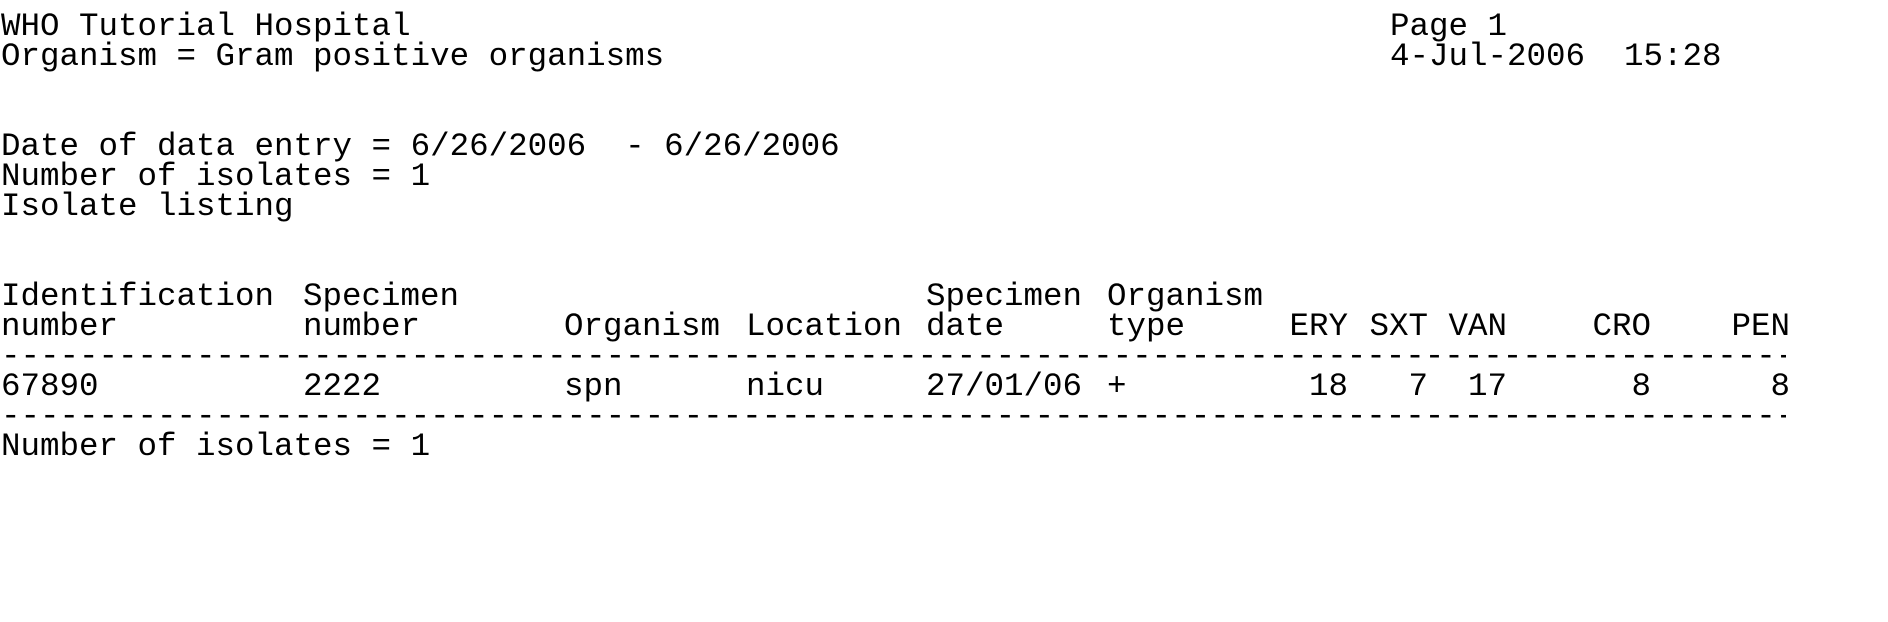 Image resolution: width=1888 pixels, height=622 pixels. I want to click on footer-isolate-count: Number of isolates = 1, so click(216, 446).